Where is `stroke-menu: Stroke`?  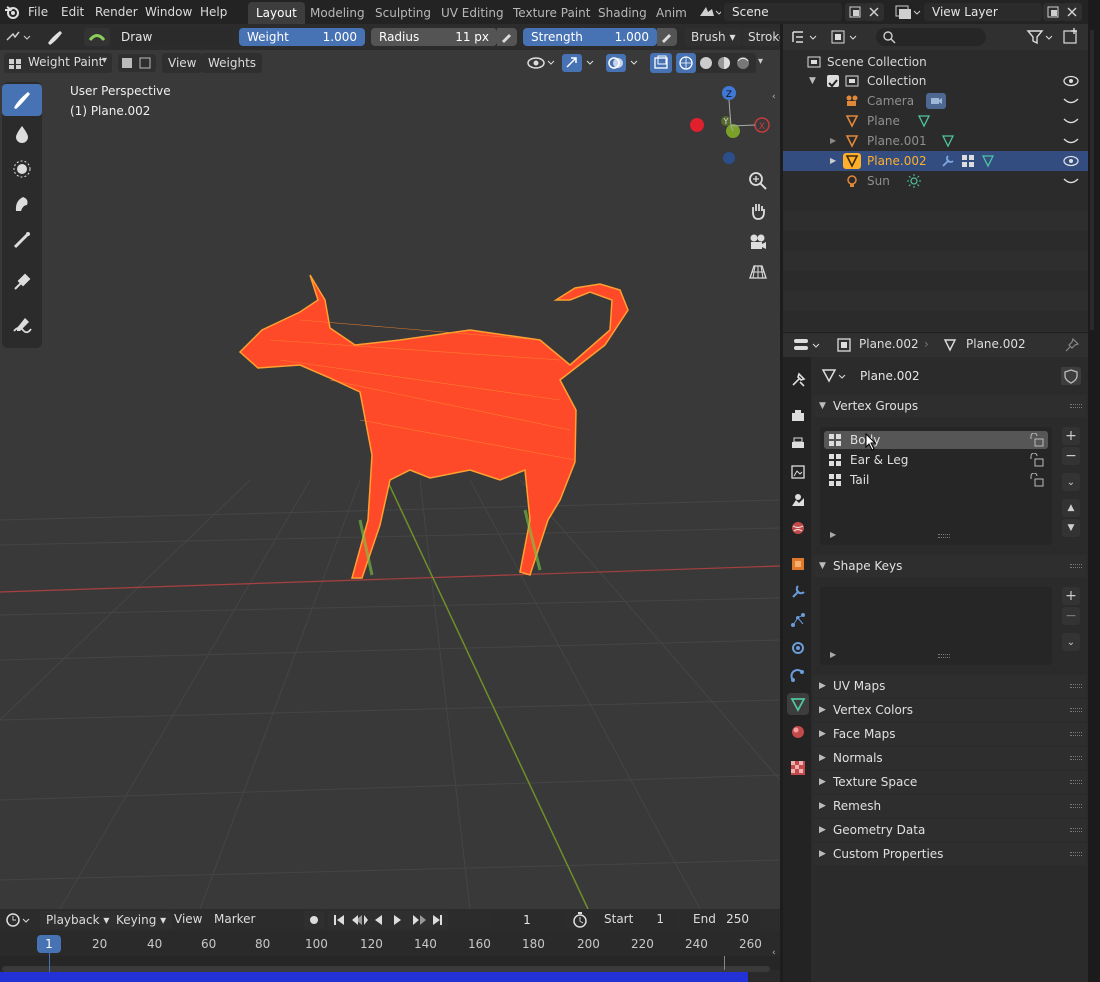 stroke-menu: Stroke is located at coordinates (761, 37).